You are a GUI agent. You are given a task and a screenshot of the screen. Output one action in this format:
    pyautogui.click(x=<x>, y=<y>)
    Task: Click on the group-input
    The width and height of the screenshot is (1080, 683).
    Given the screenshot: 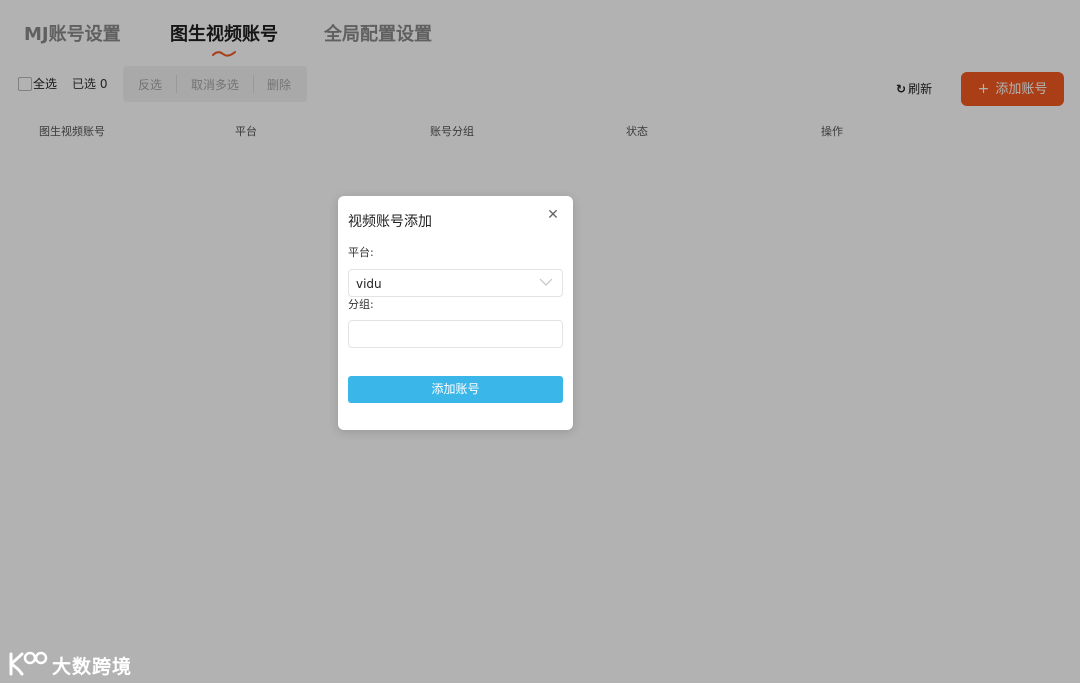 What is the action you would take?
    pyautogui.click(x=455, y=334)
    